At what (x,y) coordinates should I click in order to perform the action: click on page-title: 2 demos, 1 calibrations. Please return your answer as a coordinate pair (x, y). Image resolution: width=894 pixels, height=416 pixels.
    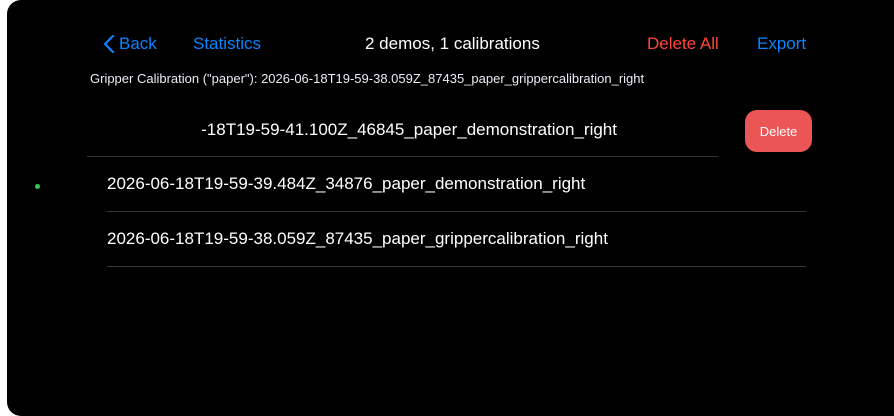
    Looking at the image, I should click on (452, 43).